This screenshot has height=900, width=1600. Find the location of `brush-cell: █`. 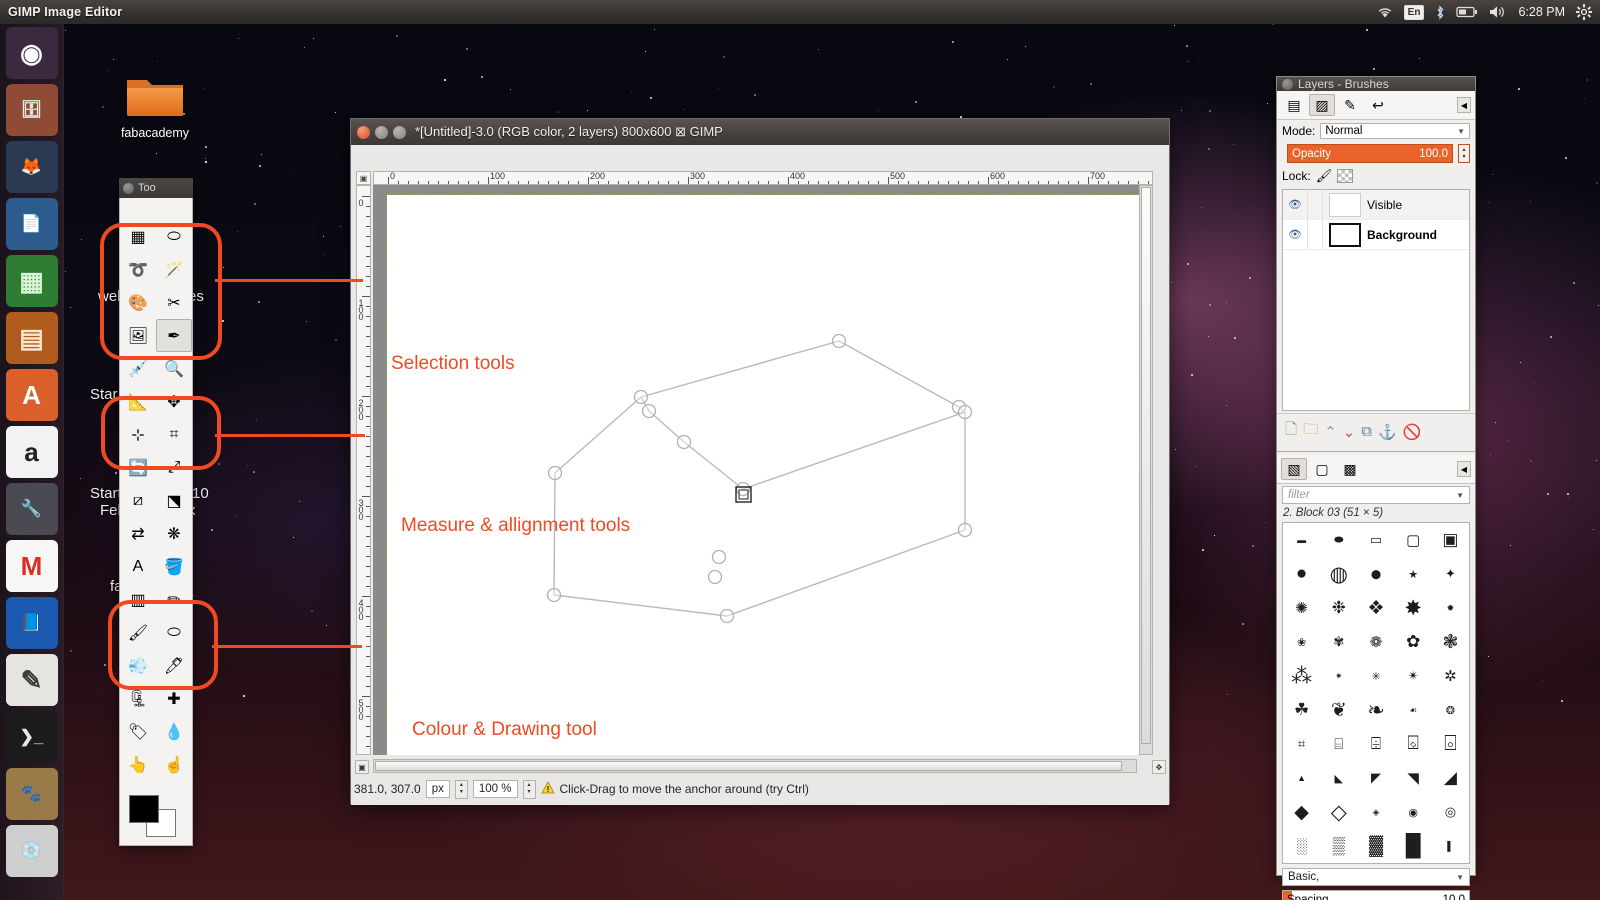

brush-cell: █ is located at coordinates (1413, 846).